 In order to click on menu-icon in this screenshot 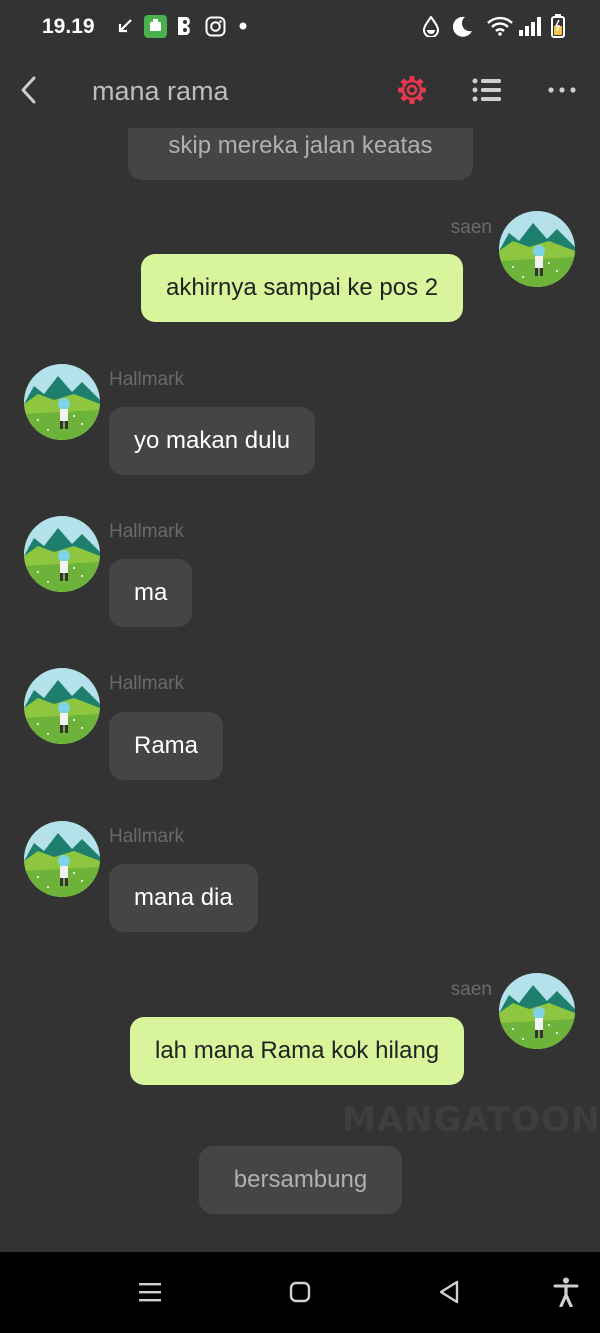, I will do `click(150, 1292)`.